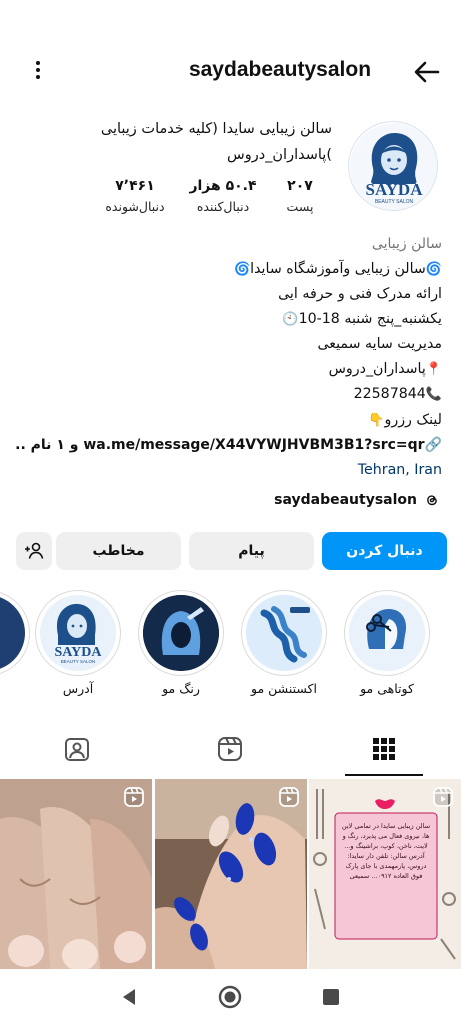 This screenshot has width=461, height=1024. What do you see at coordinates (284, 633) in the screenshot?
I see `hair-extension-icon` at bounding box center [284, 633].